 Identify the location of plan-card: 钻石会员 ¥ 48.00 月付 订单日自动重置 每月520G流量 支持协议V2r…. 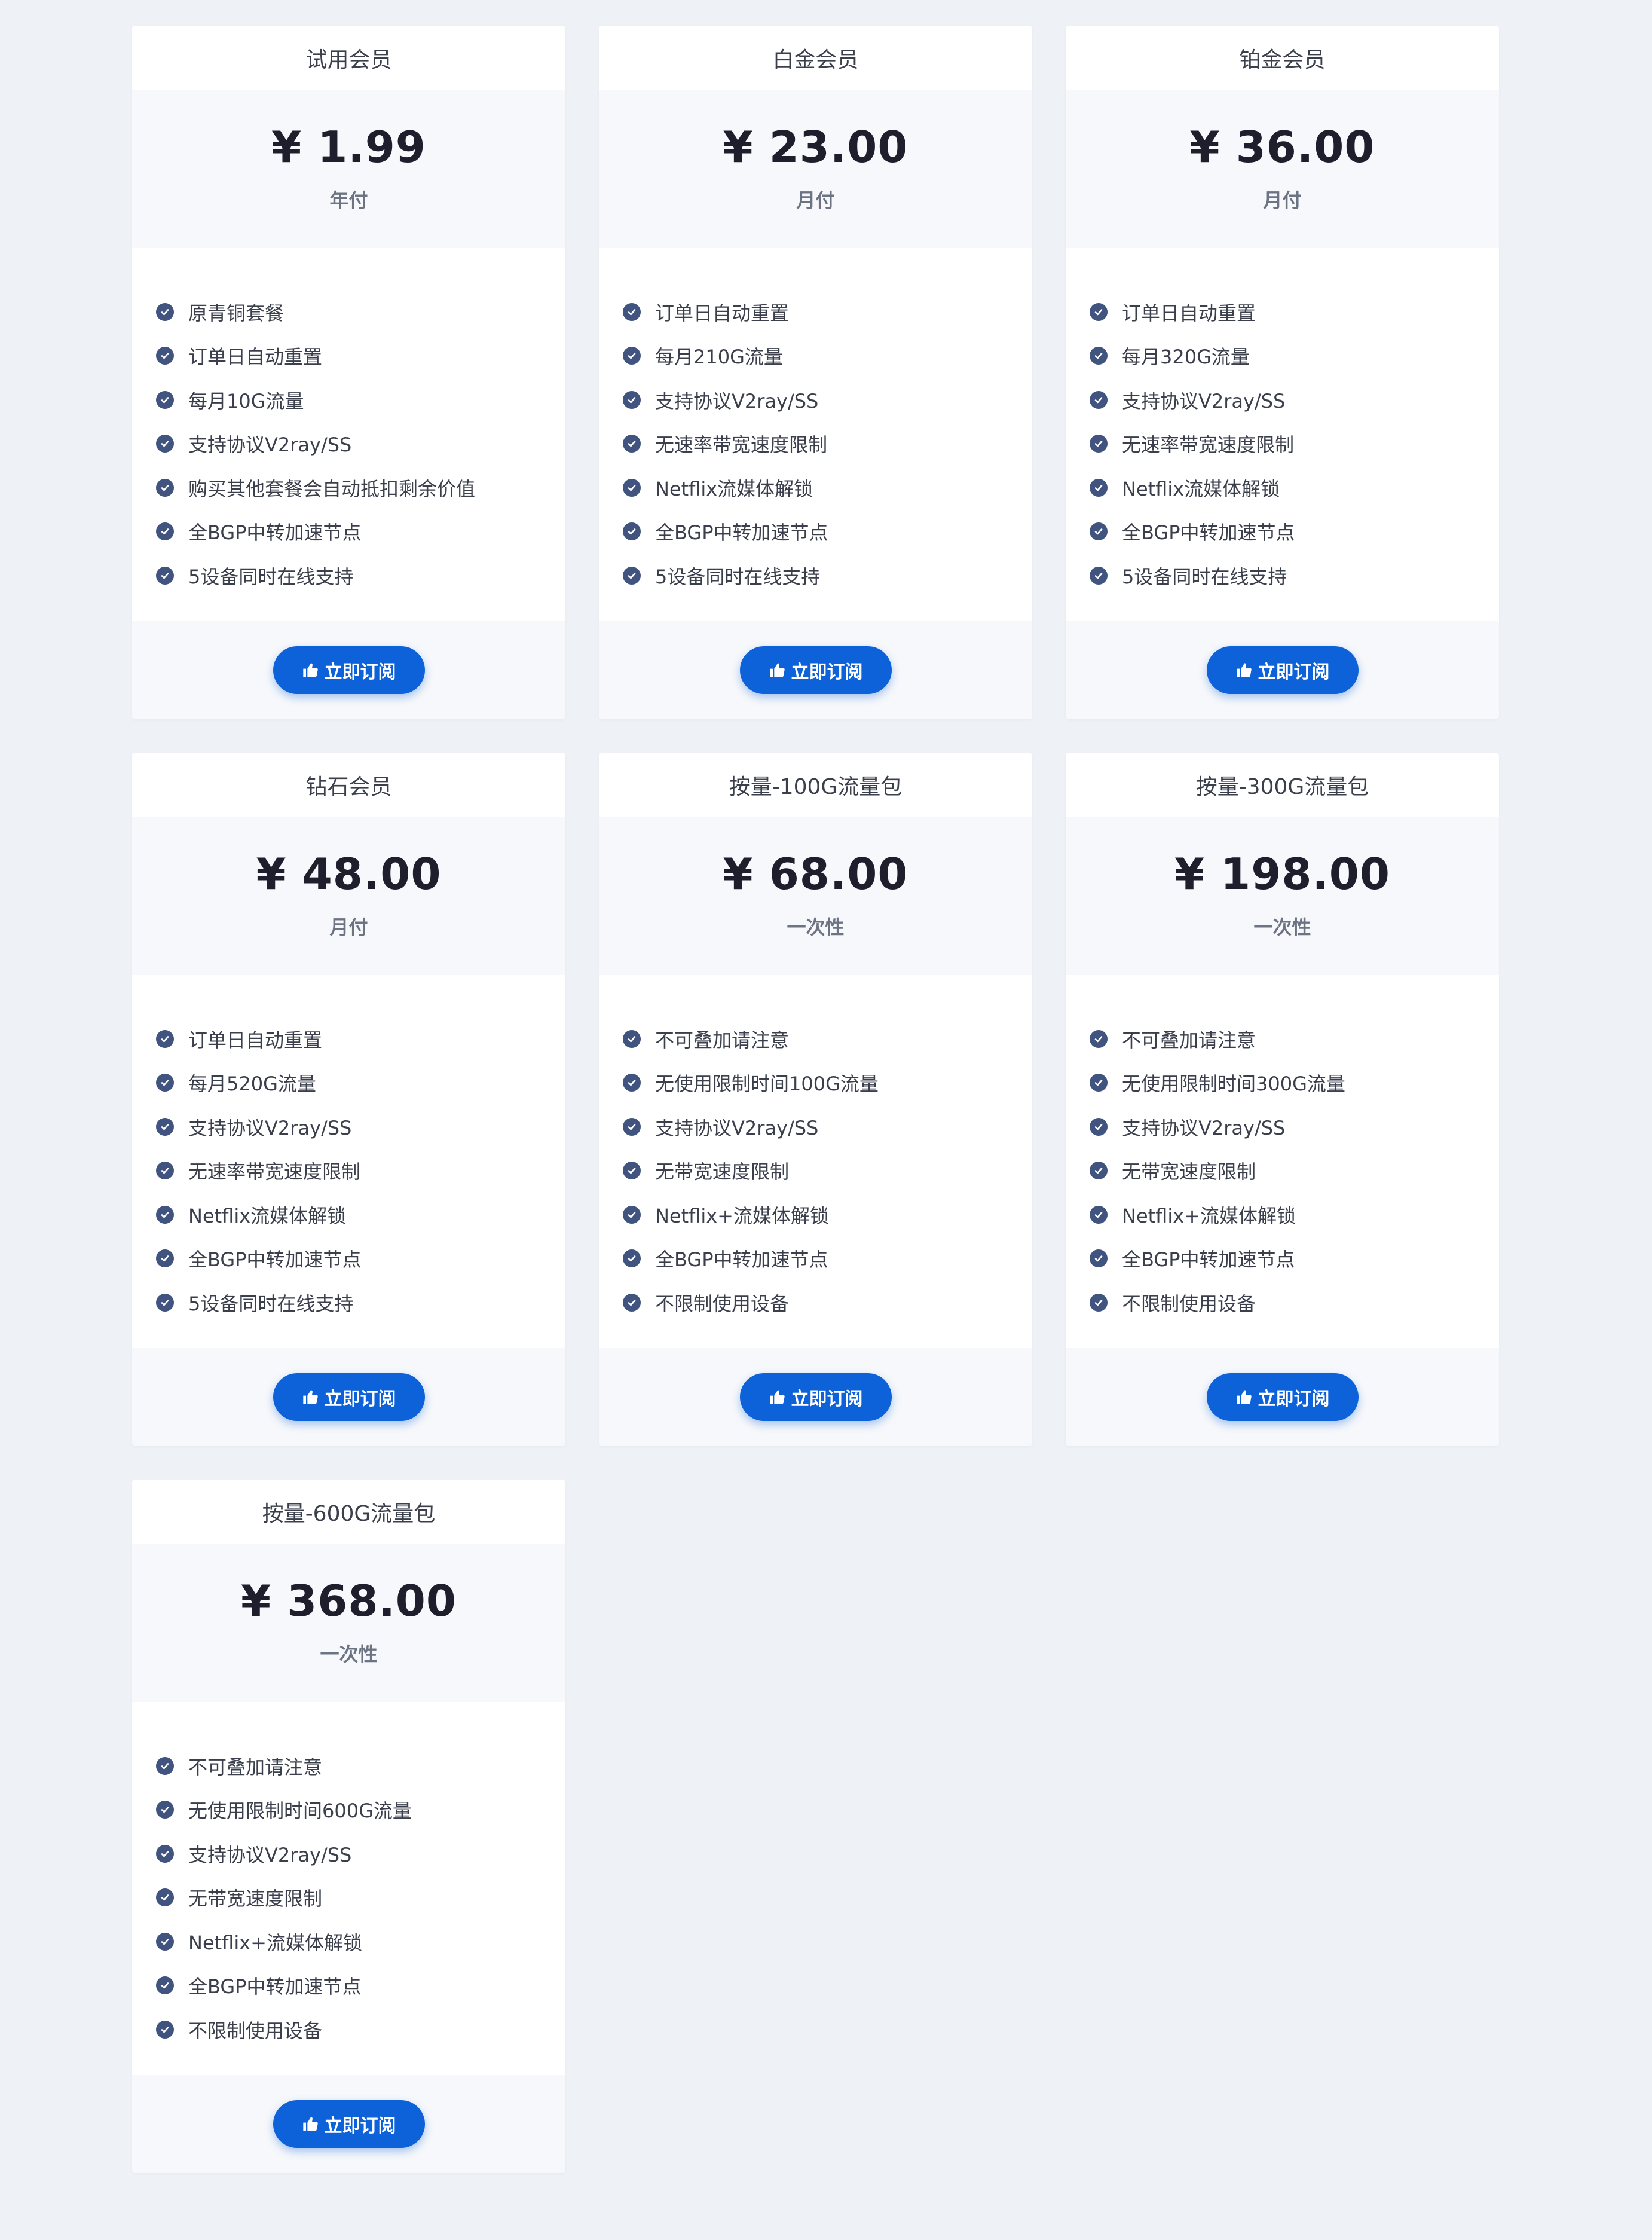
(348, 1100).